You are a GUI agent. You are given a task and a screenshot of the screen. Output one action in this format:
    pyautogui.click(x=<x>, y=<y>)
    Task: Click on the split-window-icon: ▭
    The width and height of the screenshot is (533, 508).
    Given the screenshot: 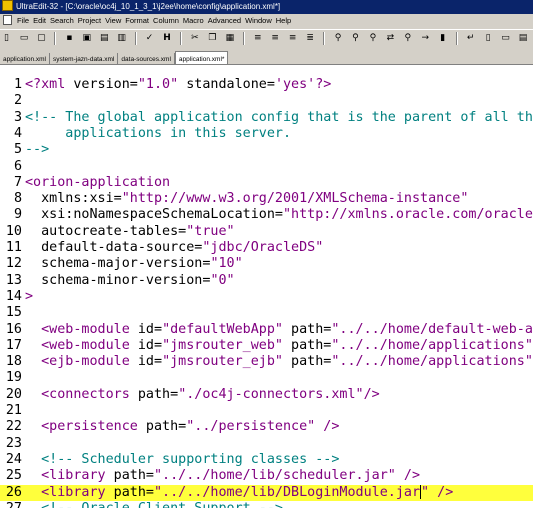 What is the action you would take?
    pyautogui.click(x=505, y=38)
    